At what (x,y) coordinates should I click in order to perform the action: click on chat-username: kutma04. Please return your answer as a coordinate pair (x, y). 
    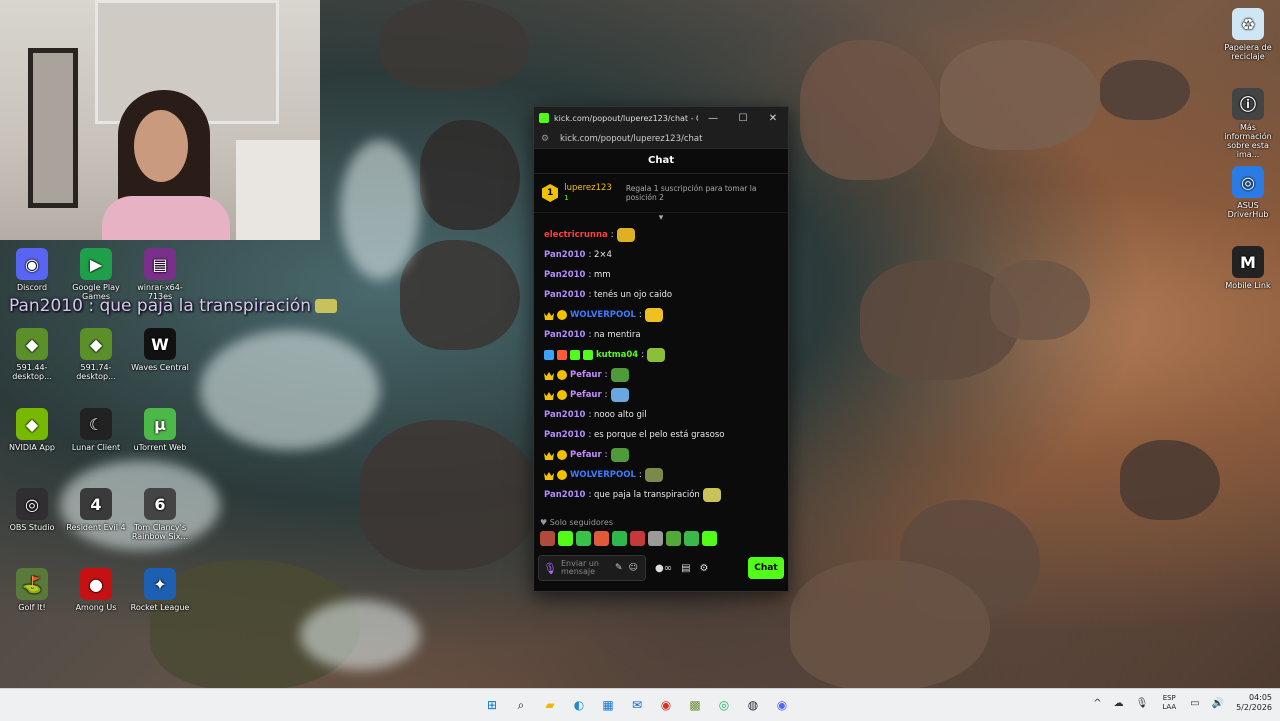
    Looking at the image, I should click on (617, 355).